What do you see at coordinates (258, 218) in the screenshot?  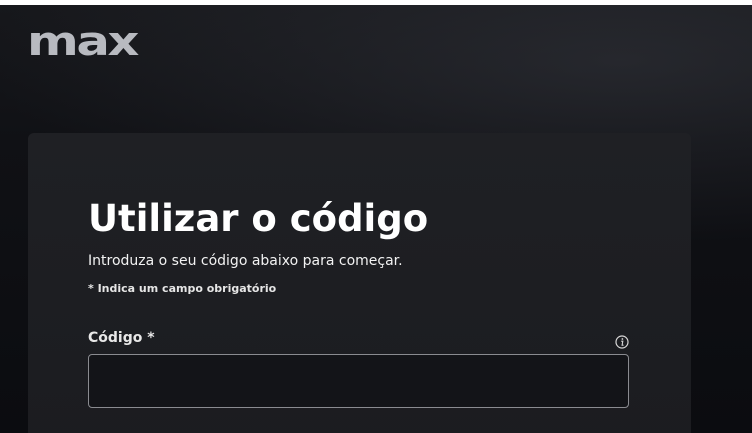 I see `page-title: Utilizar o código` at bounding box center [258, 218].